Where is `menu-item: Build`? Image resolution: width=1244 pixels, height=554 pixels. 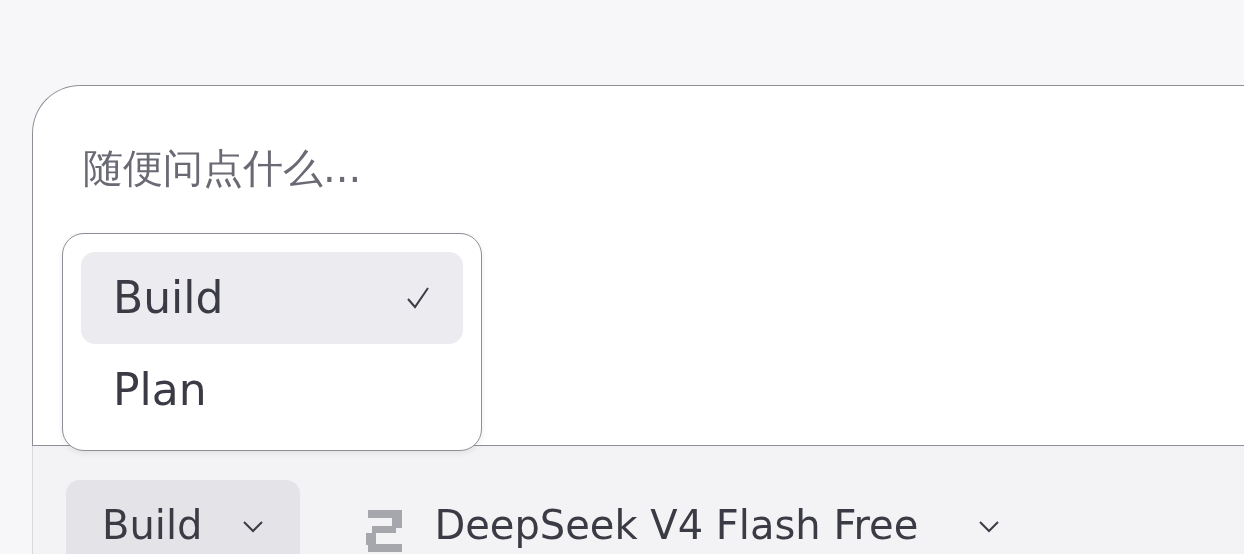
menu-item: Build is located at coordinates (272, 298).